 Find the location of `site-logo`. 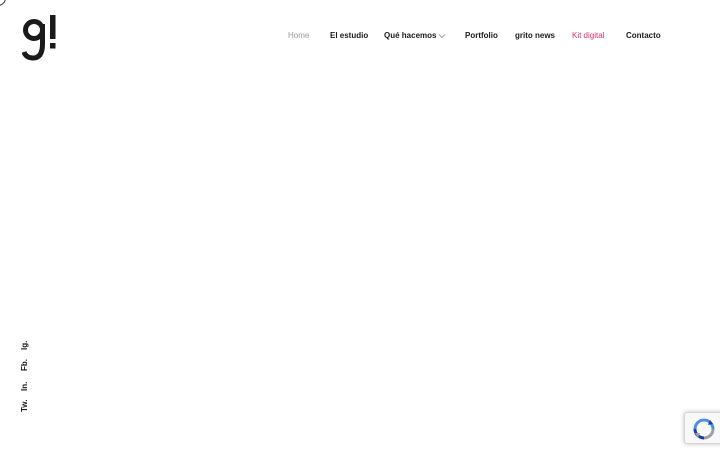

site-logo is located at coordinates (39, 38).